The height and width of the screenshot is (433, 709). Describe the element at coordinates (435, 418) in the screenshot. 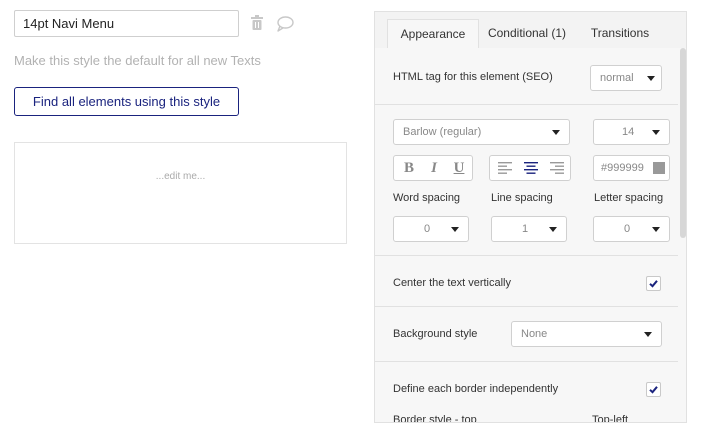

I see `border-style-top-label: Border style - top` at that location.